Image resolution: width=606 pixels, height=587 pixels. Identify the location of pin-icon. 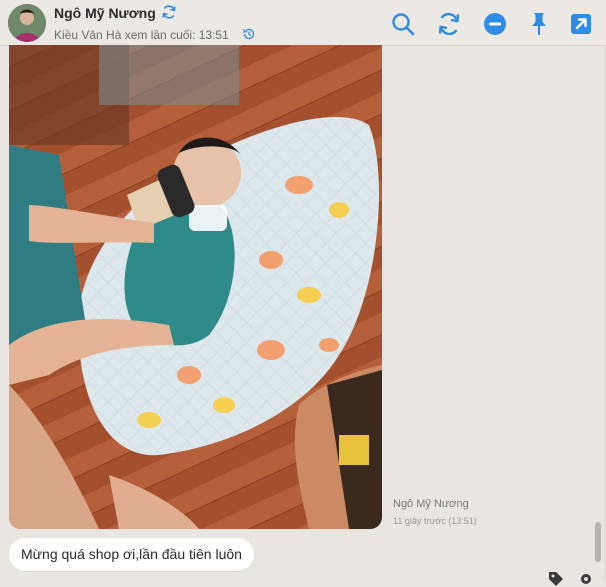
(539, 24).